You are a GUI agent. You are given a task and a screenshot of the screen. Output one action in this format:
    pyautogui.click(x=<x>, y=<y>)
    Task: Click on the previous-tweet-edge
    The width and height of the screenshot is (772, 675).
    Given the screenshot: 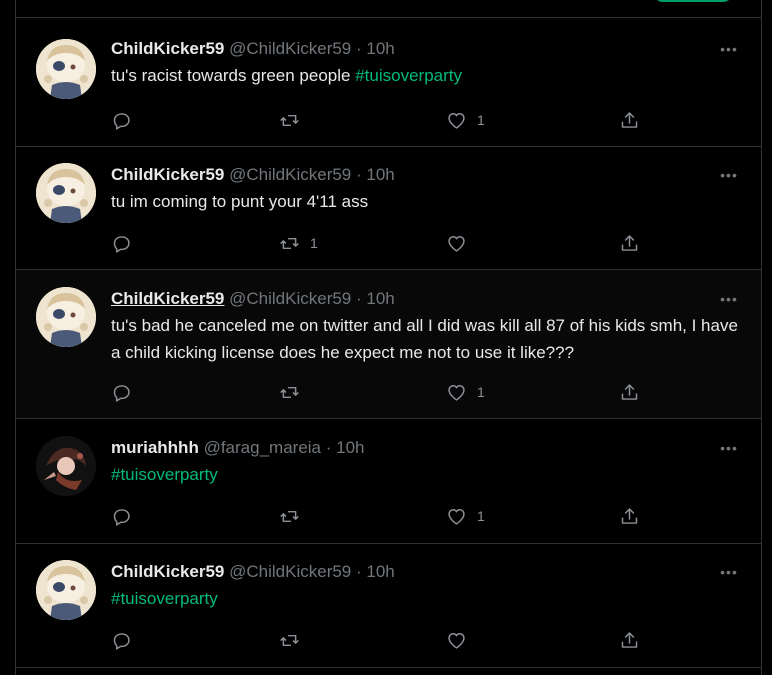 What is the action you would take?
    pyautogui.click(x=388, y=9)
    